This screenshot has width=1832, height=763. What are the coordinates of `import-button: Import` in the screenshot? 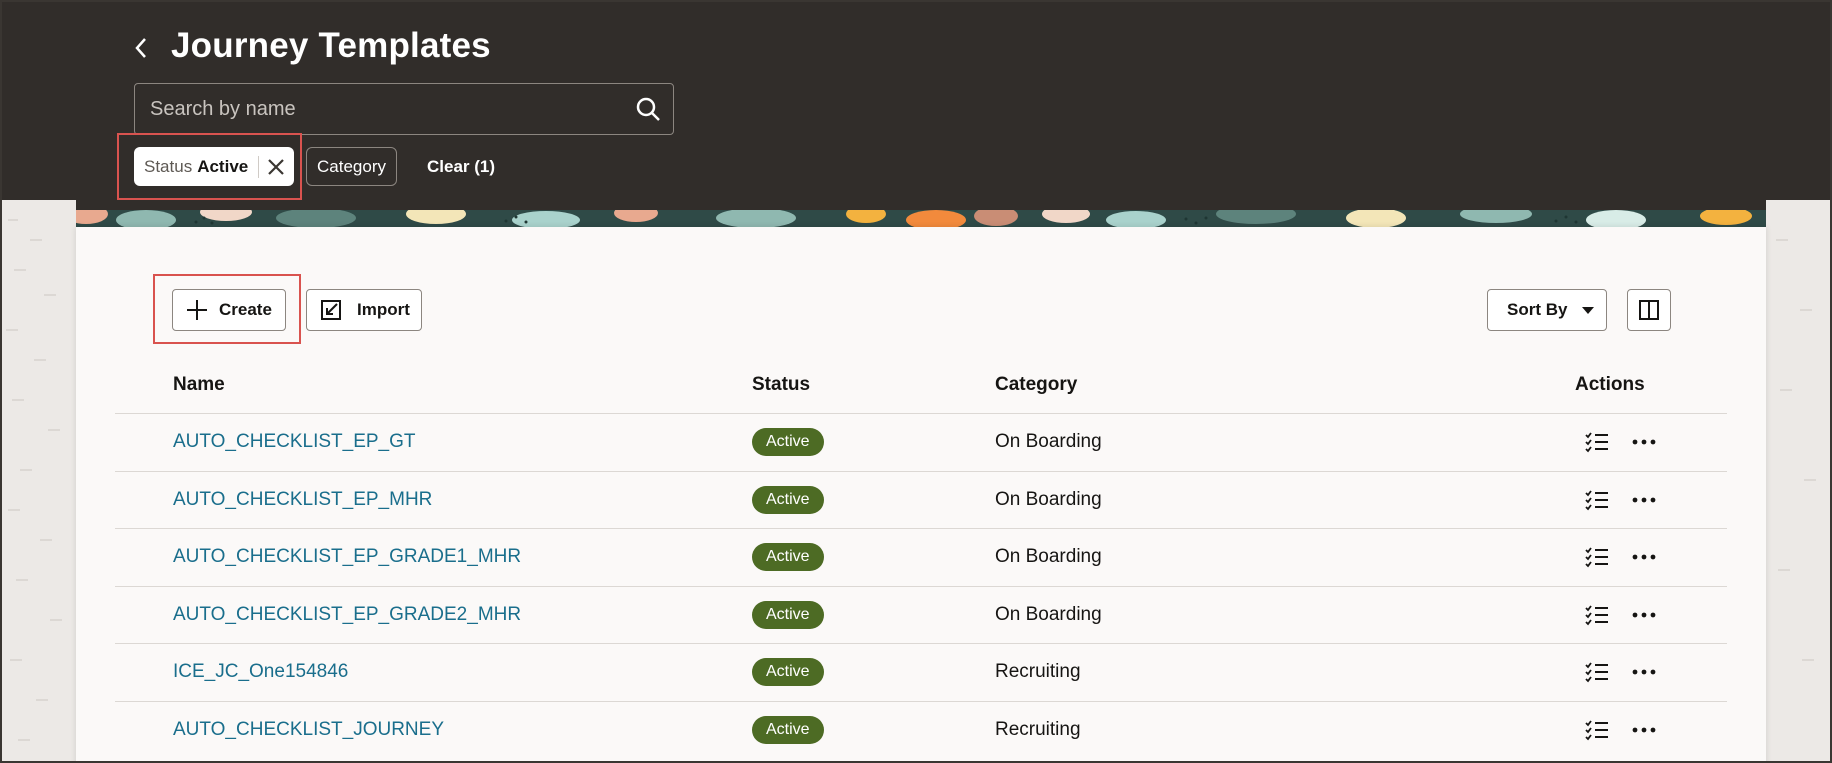 It's located at (364, 310).